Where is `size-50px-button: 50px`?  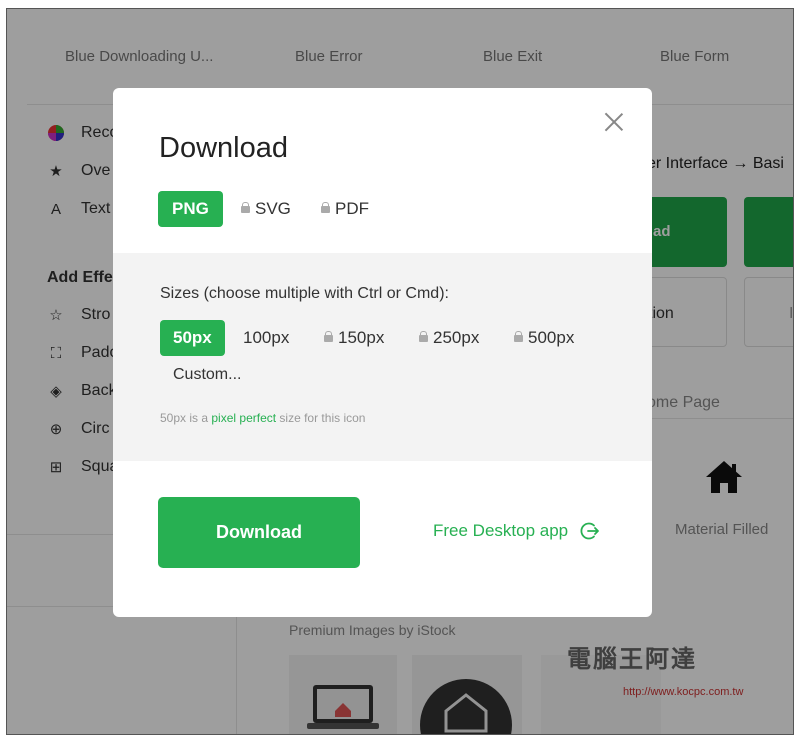 size-50px-button: 50px is located at coordinates (192, 338).